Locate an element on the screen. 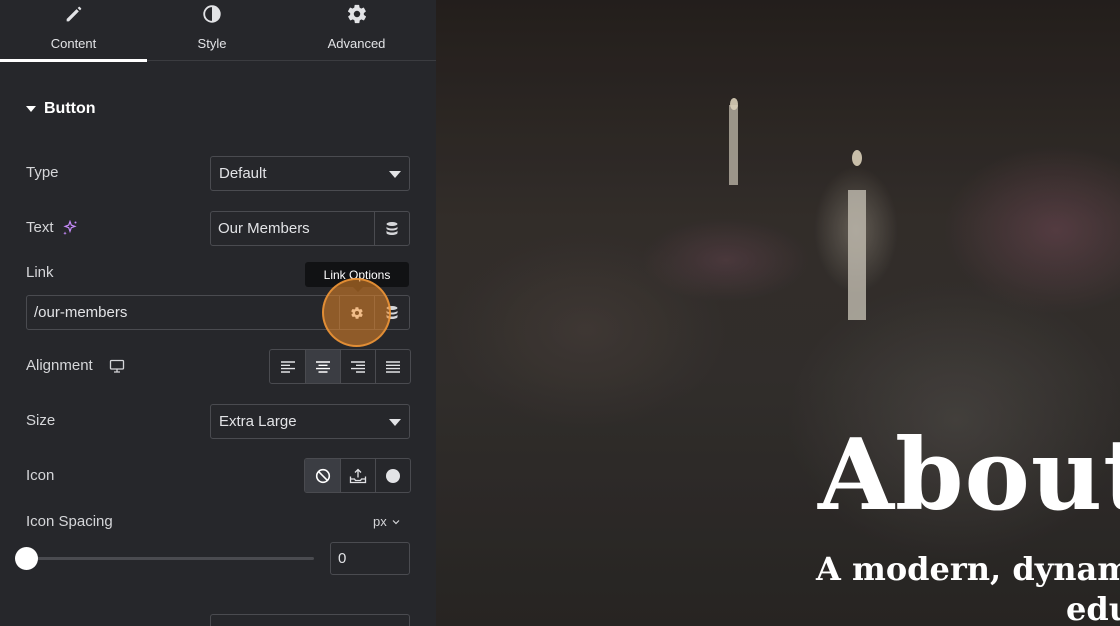 The image size is (1120, 626). icon-spacing-slider-handle is located at coordinates (26, 558).